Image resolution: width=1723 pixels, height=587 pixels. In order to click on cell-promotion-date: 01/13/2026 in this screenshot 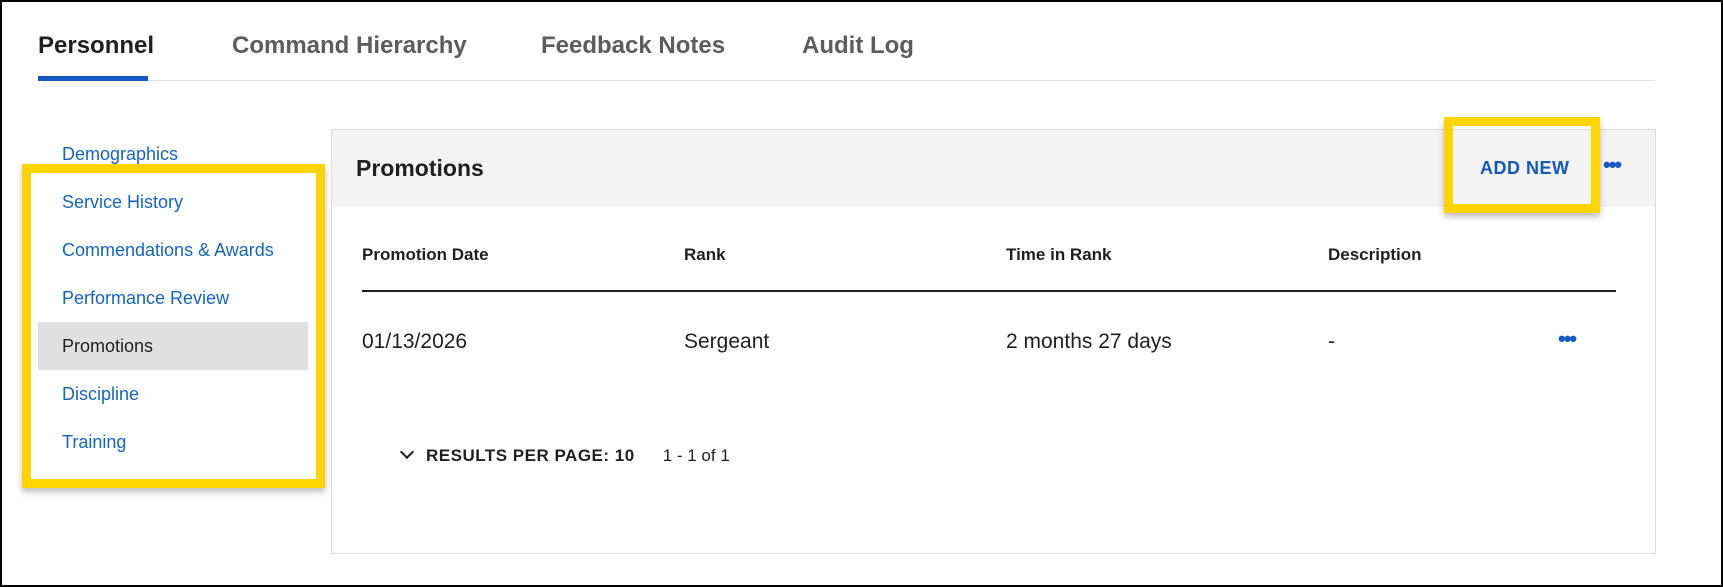, I will do `click(415, 341)`.